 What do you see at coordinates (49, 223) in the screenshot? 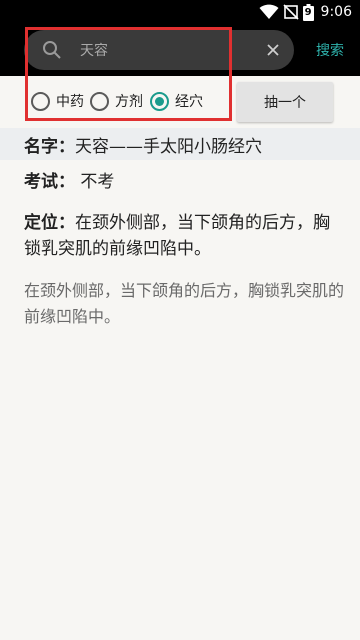
I see `location-label: 定位：` at bounding box center [49, 223].